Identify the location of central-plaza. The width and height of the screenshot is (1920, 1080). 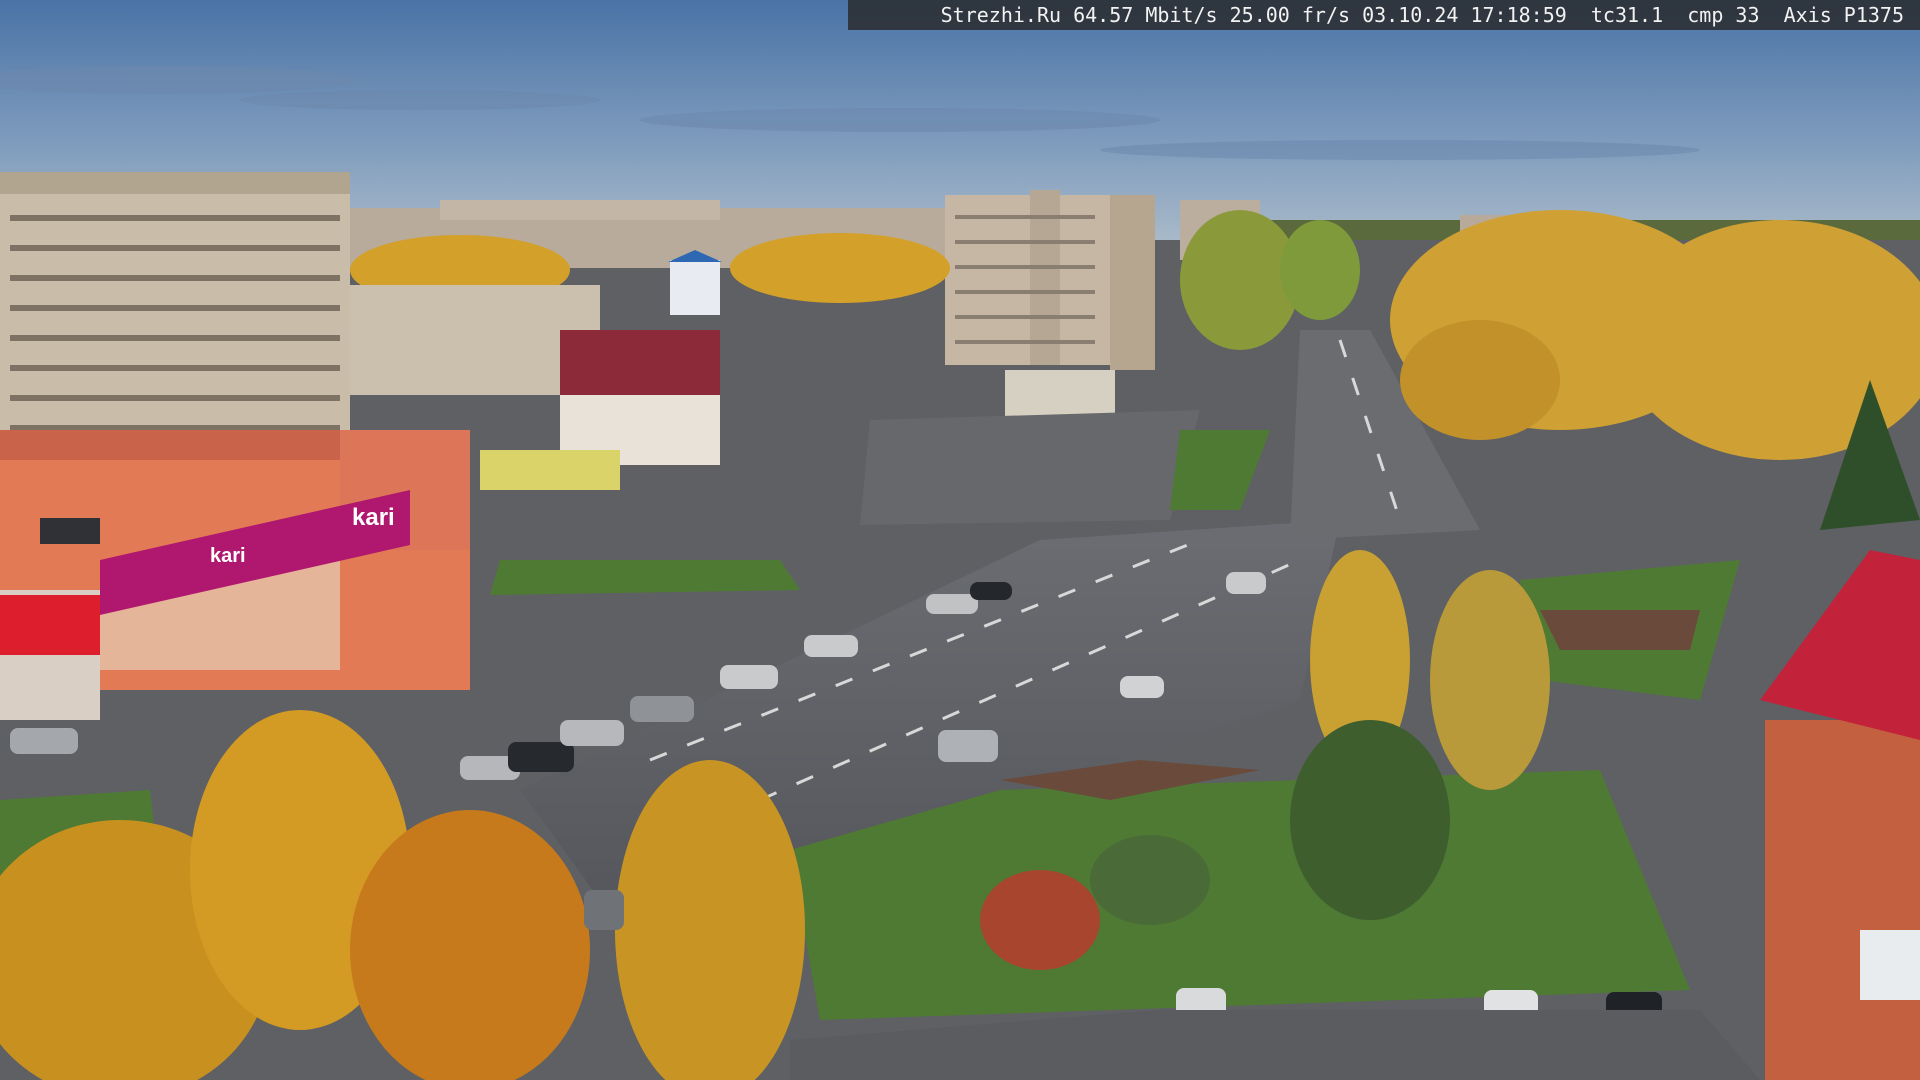
(1030, 467).